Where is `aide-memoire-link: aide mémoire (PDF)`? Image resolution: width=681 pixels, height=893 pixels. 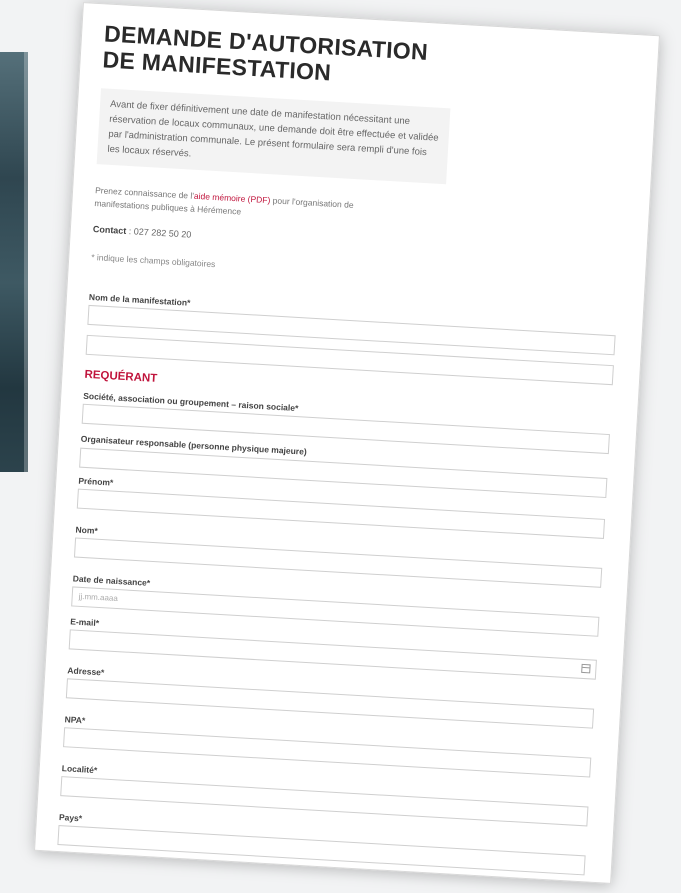 aide-memoire-link: aide mémoire (PDF) is located at coordinates (232, 198).